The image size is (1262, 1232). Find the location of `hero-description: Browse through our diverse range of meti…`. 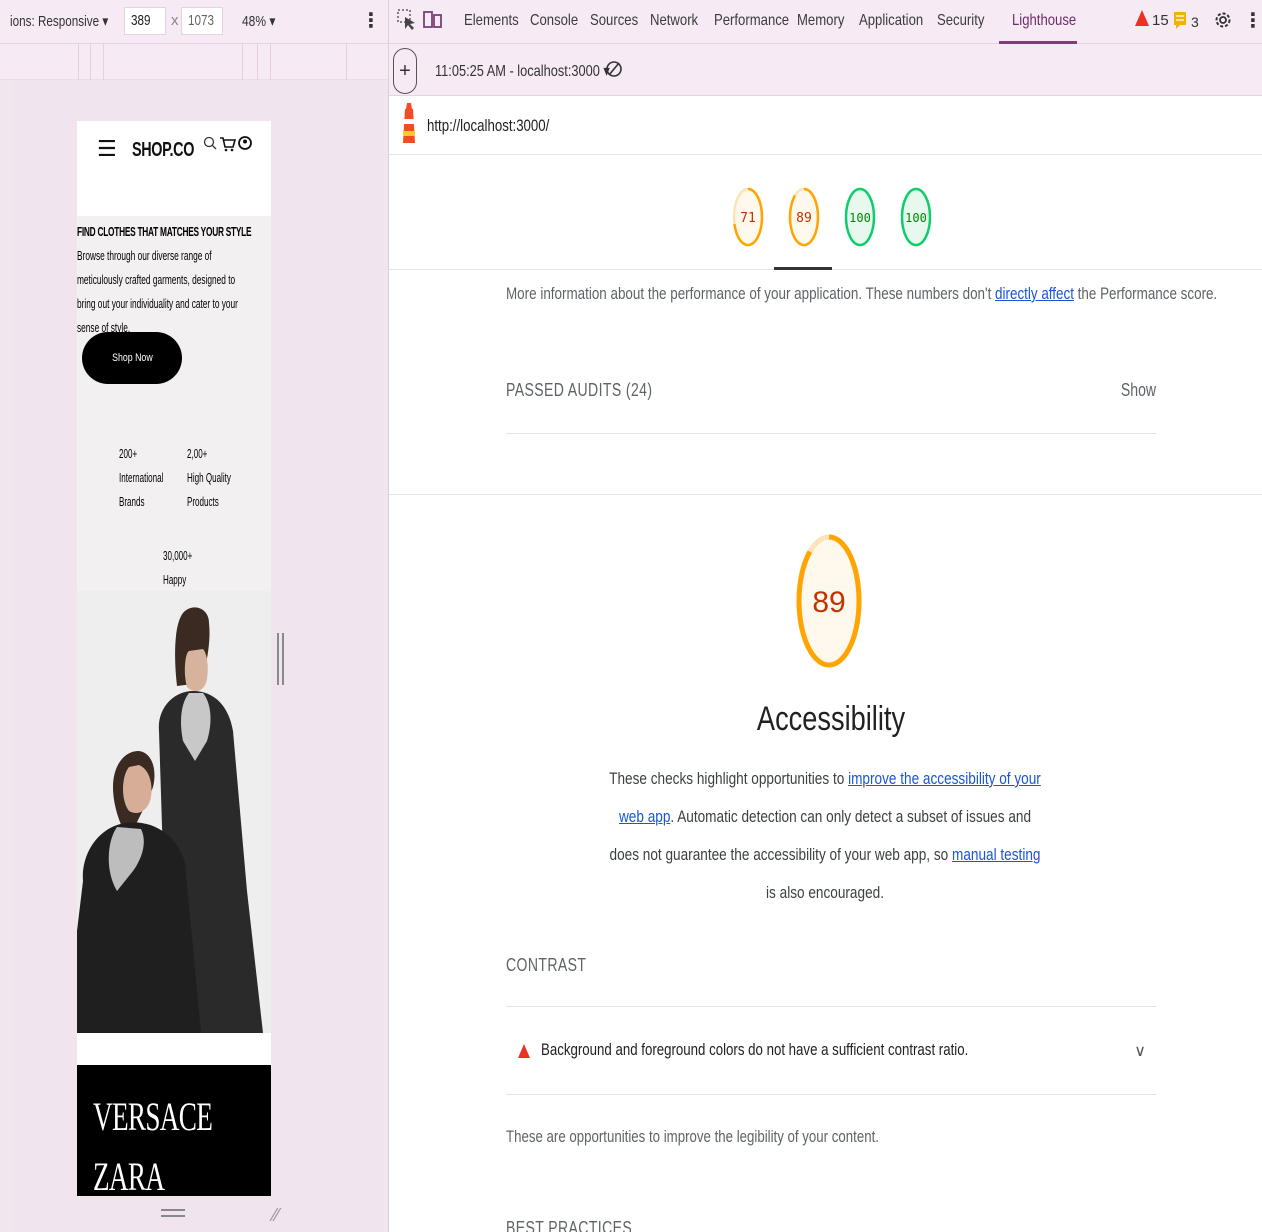

hero-description: Browse through our diverse range of meti… is located at coordinates (157, 291).